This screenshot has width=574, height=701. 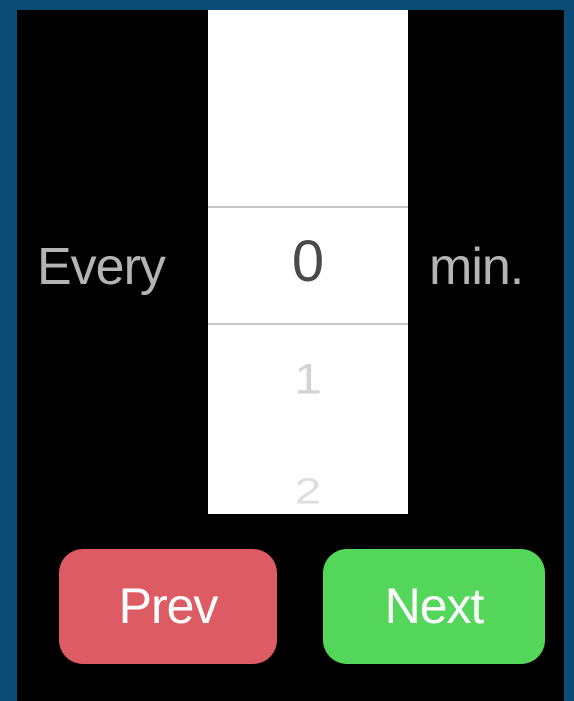 What do you see at coordinates (101, 267) in the screenshot?
I see `every-label: Every` at bounding box center [101, 267].